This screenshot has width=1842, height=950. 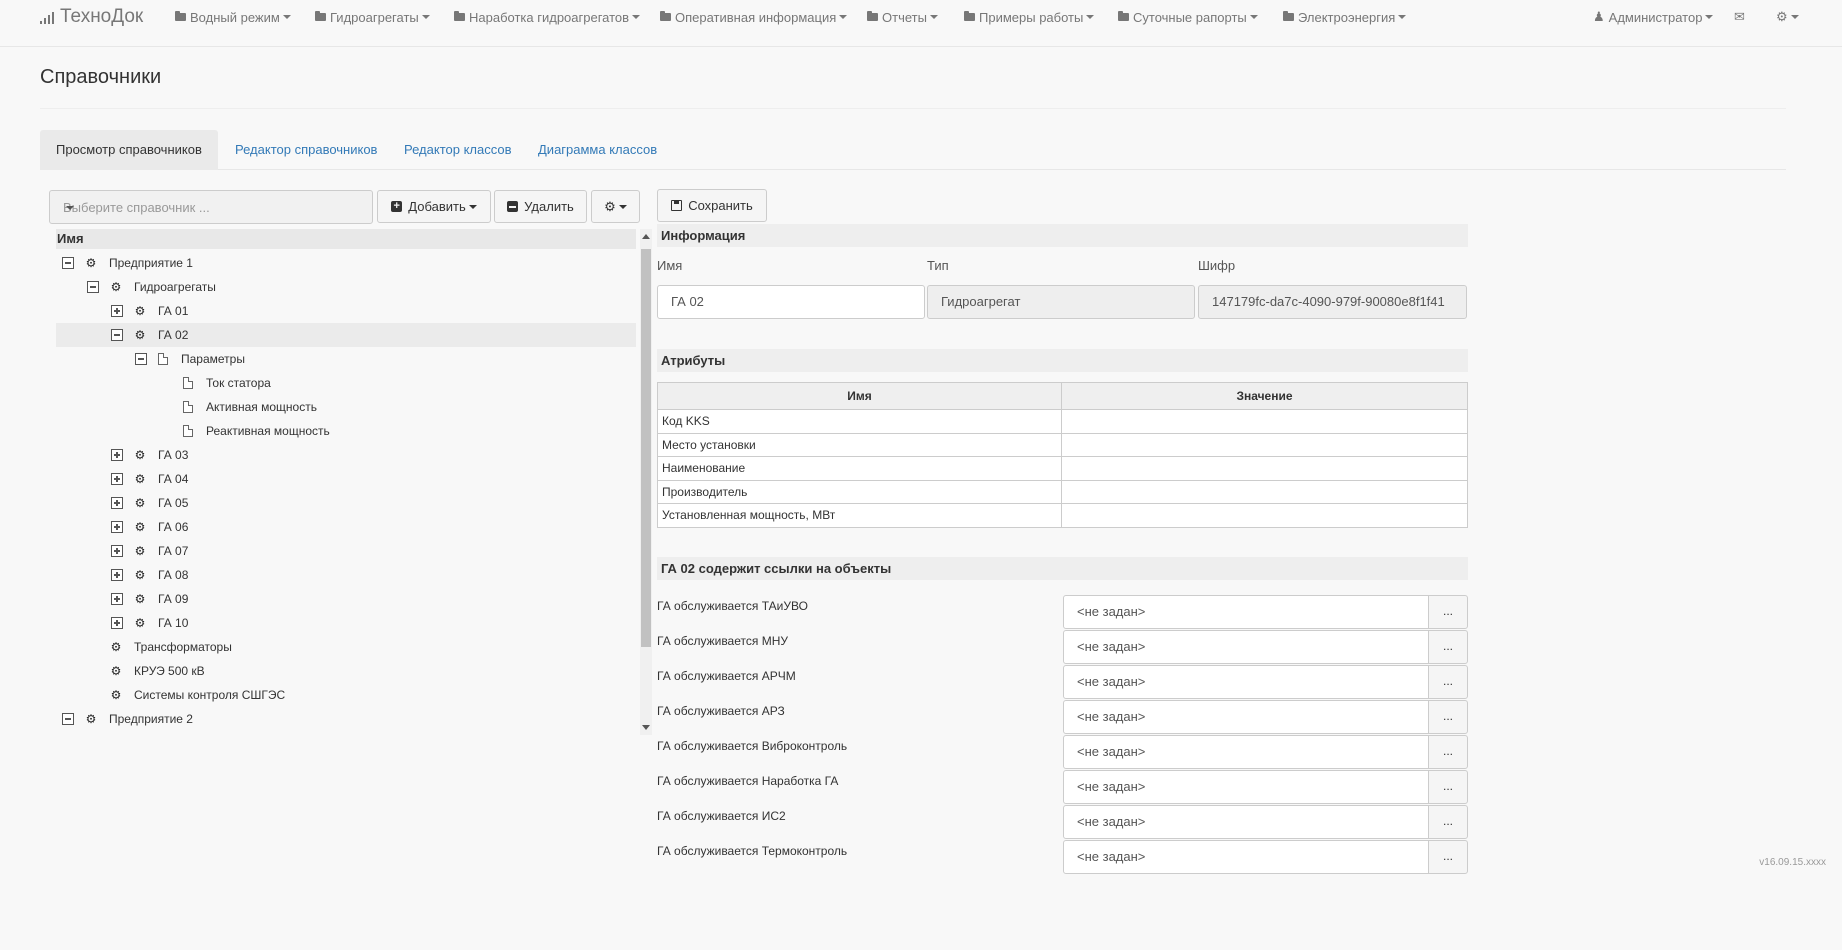 I want to click on tree-node: ⚙ Предприятие 1, so click(x=346, y=263).